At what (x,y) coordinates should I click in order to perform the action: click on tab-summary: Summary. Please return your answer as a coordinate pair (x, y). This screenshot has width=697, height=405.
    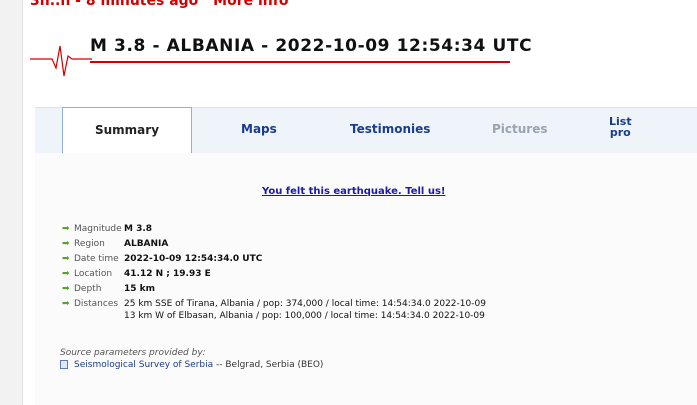
    Looking at the image, I should click on (127, 130).